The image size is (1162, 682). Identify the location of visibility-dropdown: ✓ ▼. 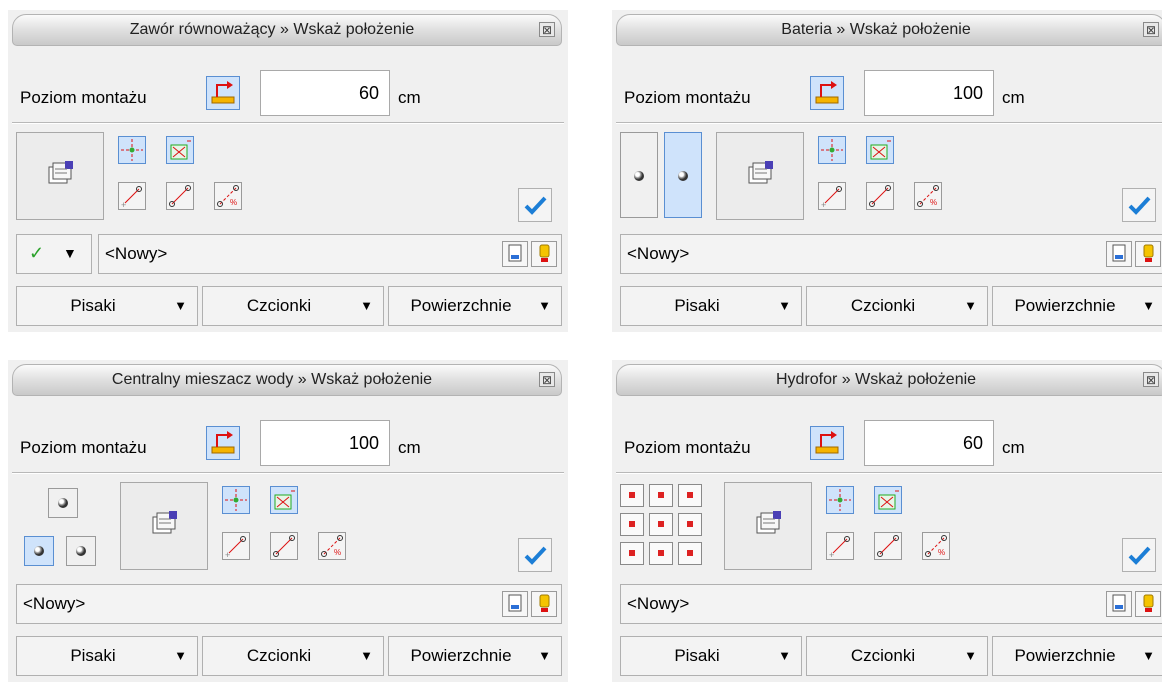
(54, 254).